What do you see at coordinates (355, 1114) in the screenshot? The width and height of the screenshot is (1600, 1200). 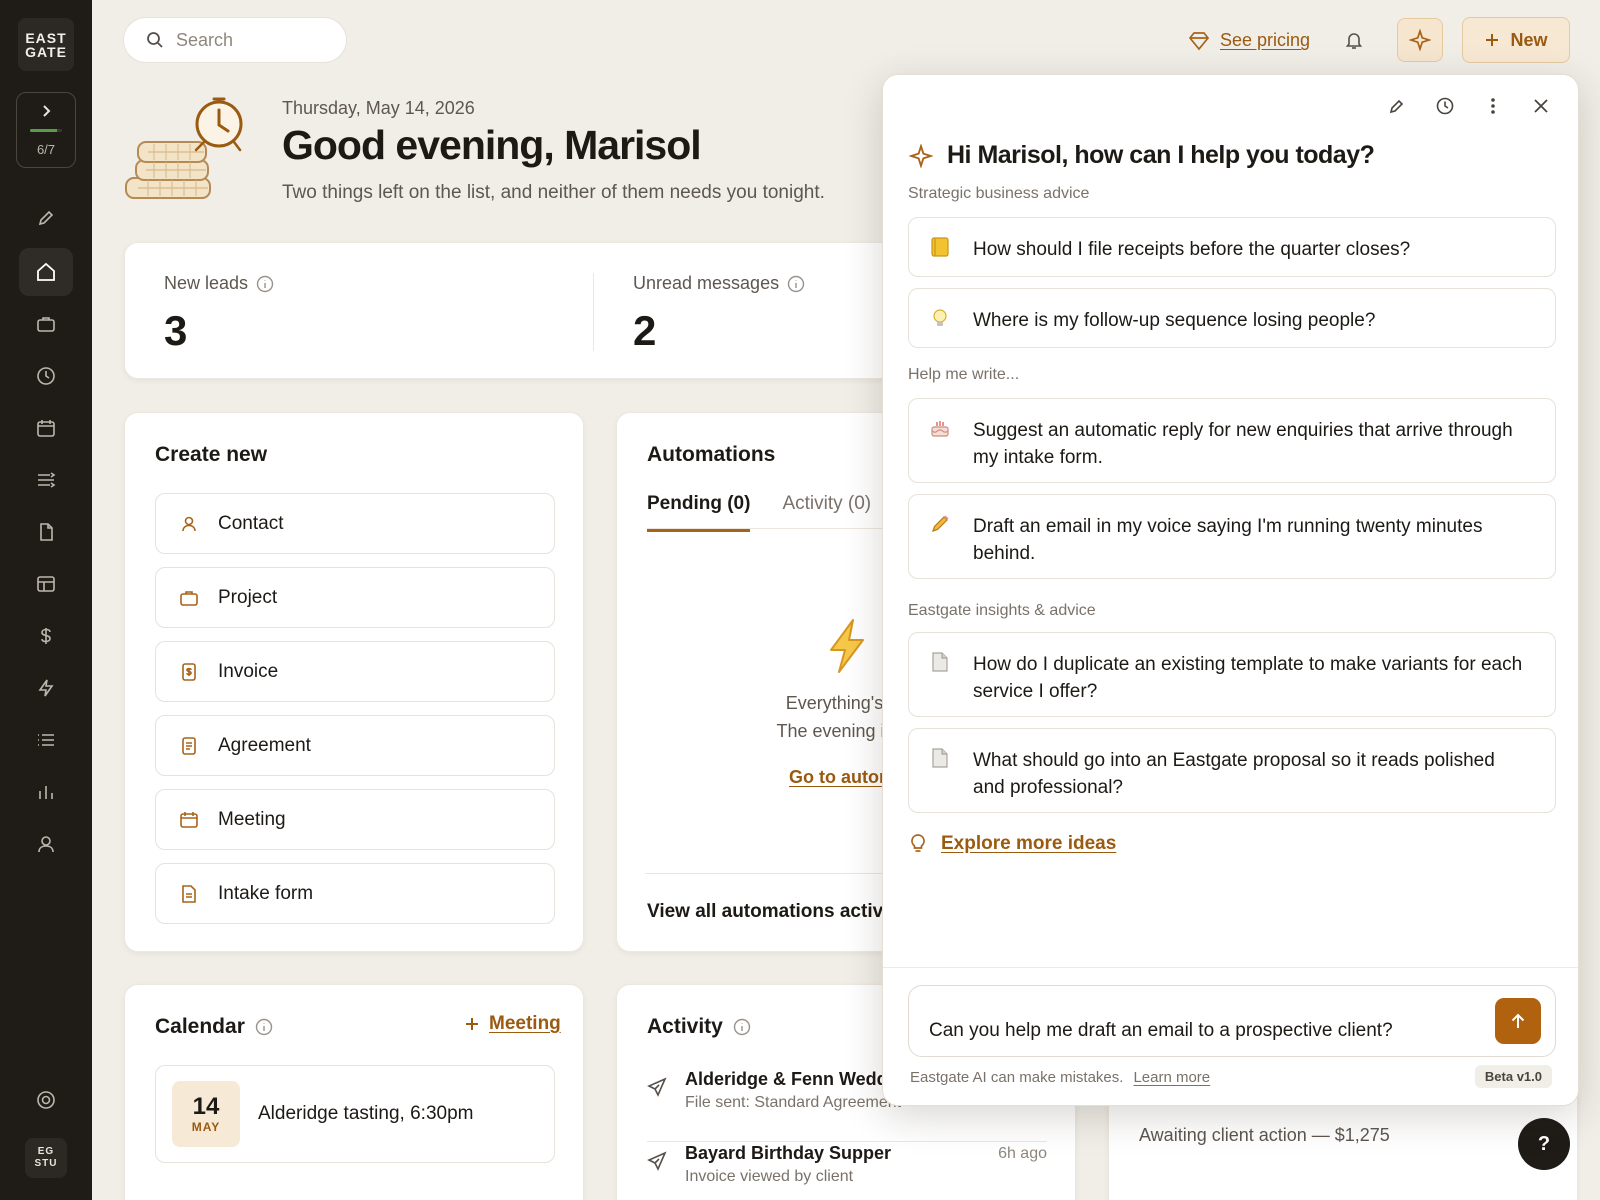 I see `calendar-event: 14 MAY Alderidge tasting, 6:30pm` at bounding box center [355, 1114].